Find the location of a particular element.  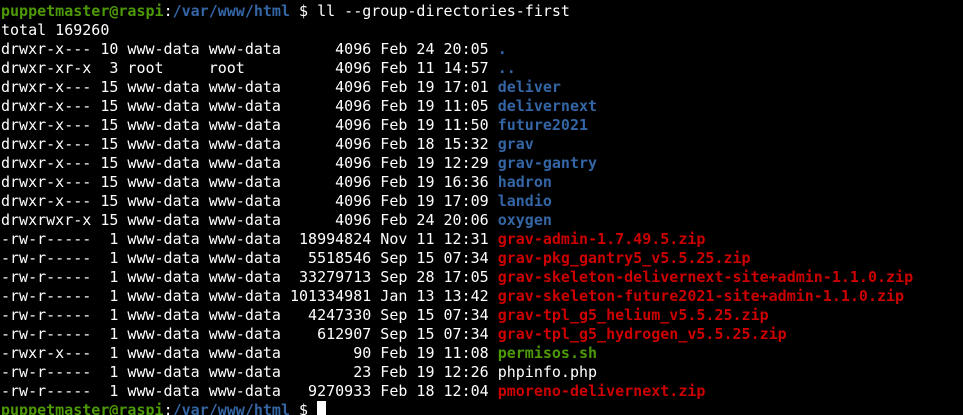

entry-name: grav-tpl_g5_hydrogen_v5.5.25.zip is located at coordinates (642, 334).